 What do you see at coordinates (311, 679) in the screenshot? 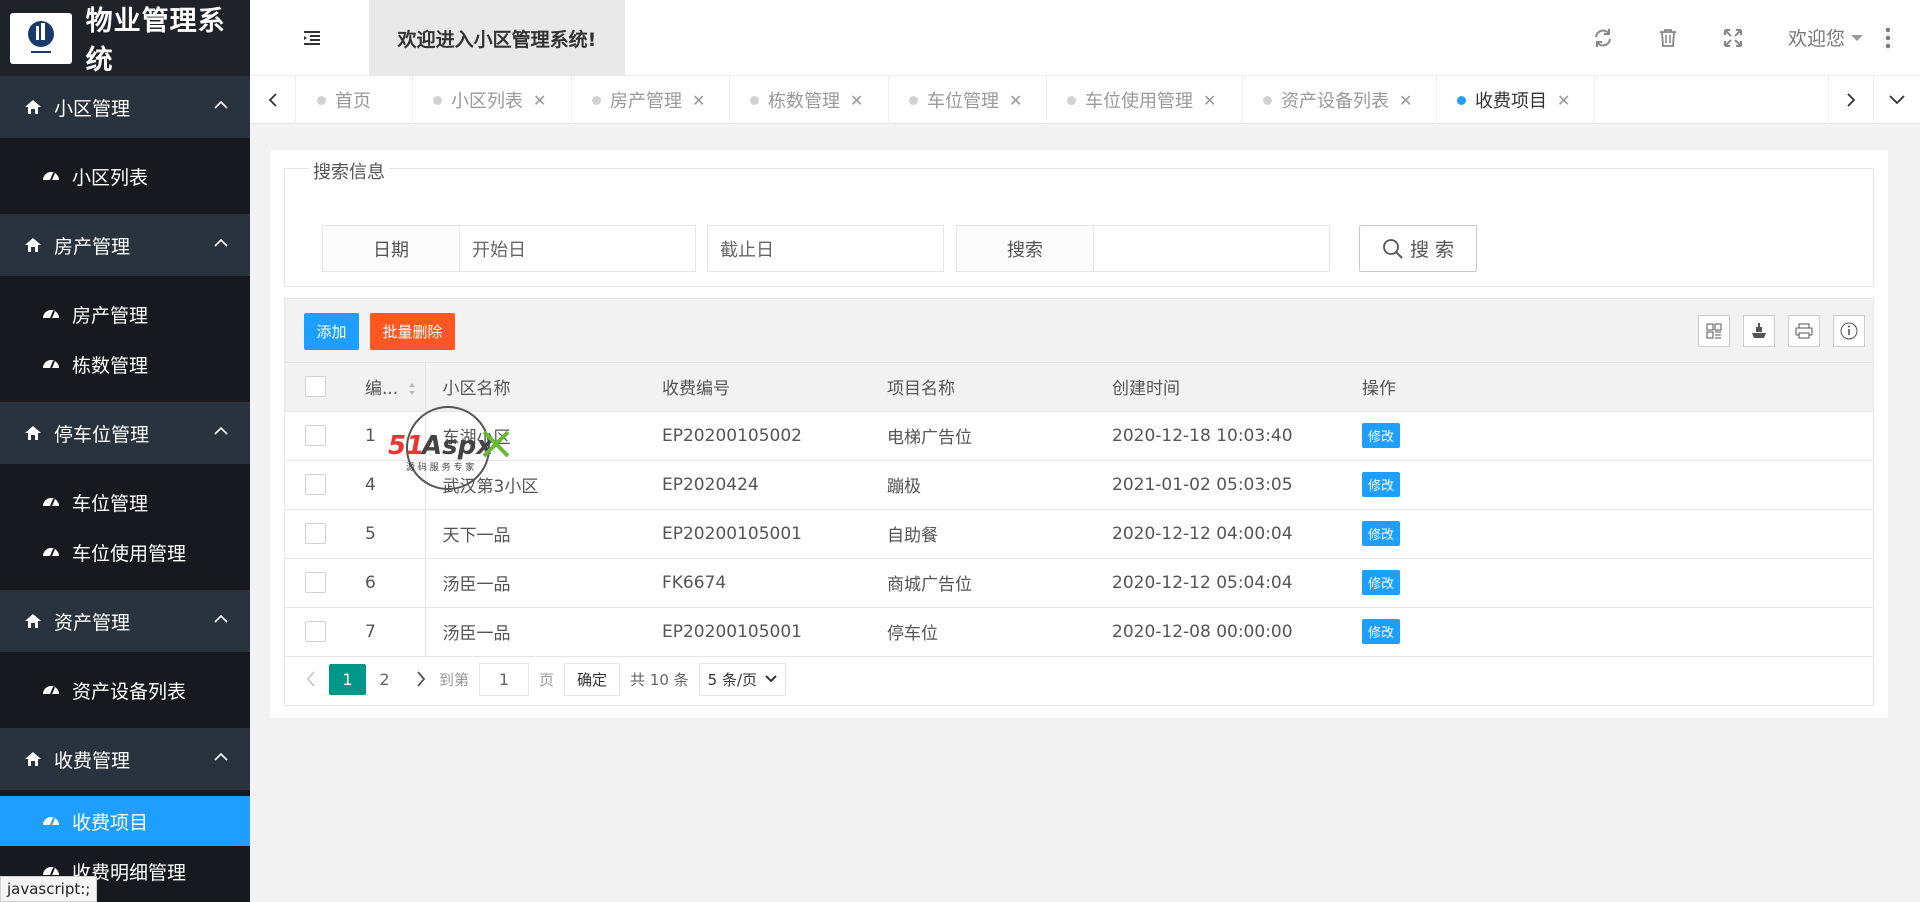
I see `prev-page-icon` at bounding box center [311, 679].